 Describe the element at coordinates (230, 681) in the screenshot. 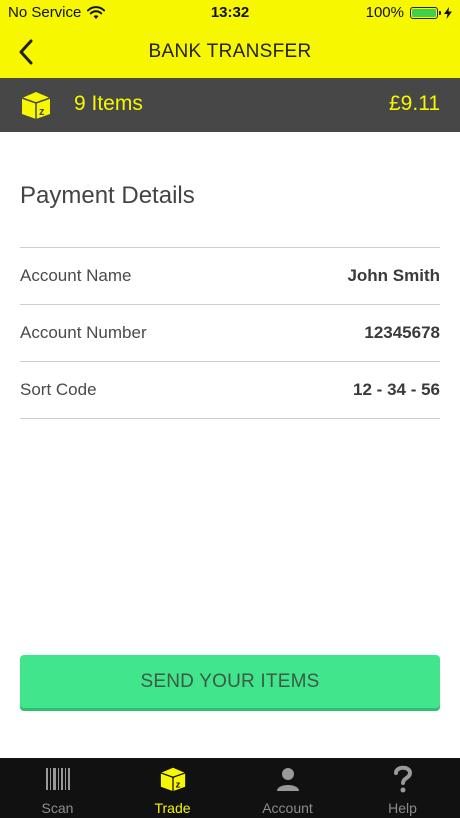

I see `send-items-button: SEND YOUR ITEMS` at that location.